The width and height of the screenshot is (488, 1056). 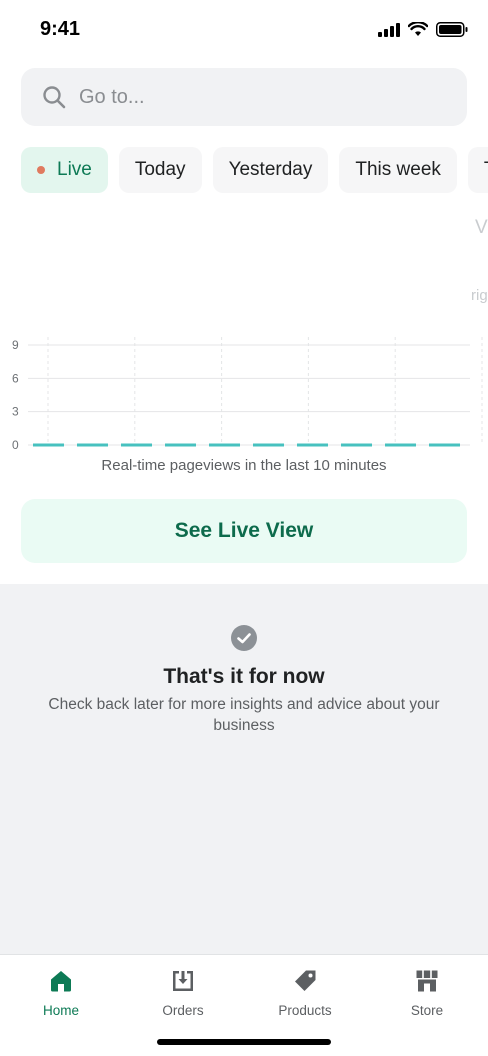 I want to click on home-icon, so click(x=61, y=981).